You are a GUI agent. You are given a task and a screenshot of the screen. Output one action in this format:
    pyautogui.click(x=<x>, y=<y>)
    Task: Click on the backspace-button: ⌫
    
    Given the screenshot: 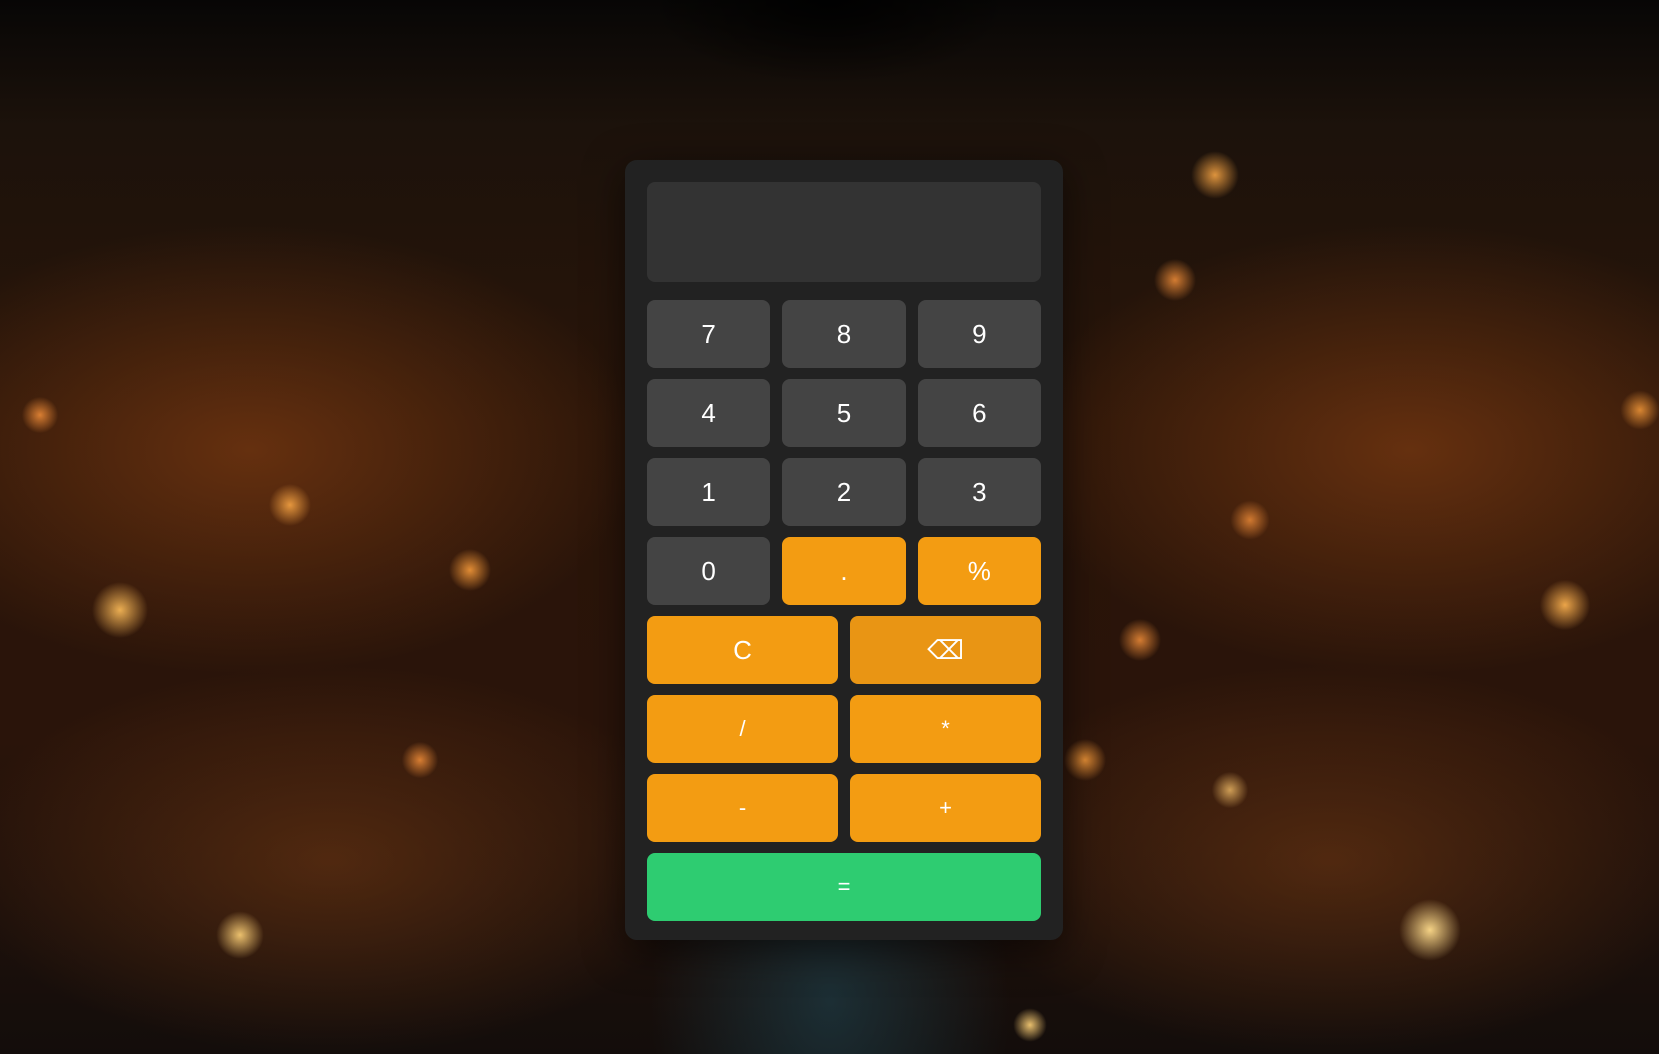 What is the action you would take?
    pyautogui.click(x=945, y=650)
    